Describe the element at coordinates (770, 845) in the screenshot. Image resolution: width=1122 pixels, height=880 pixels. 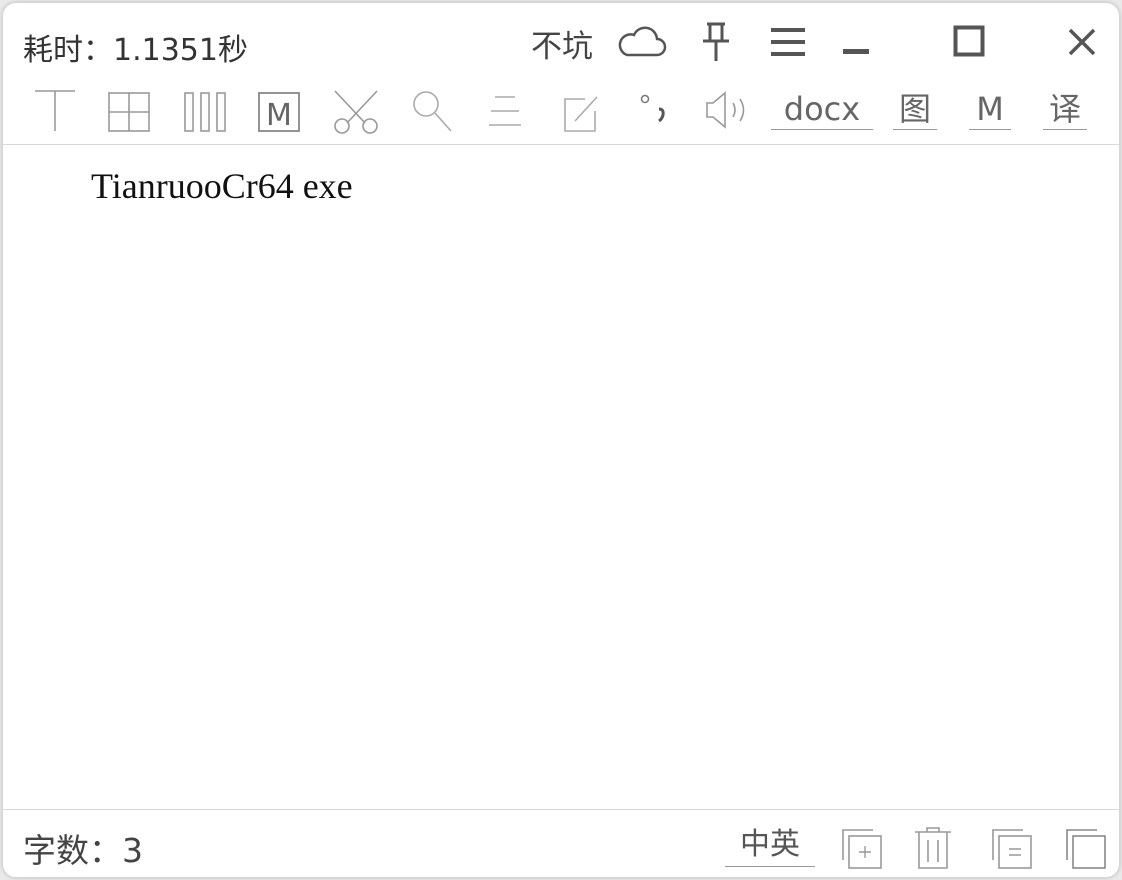
I see `language-toggle: 中英` at that location.